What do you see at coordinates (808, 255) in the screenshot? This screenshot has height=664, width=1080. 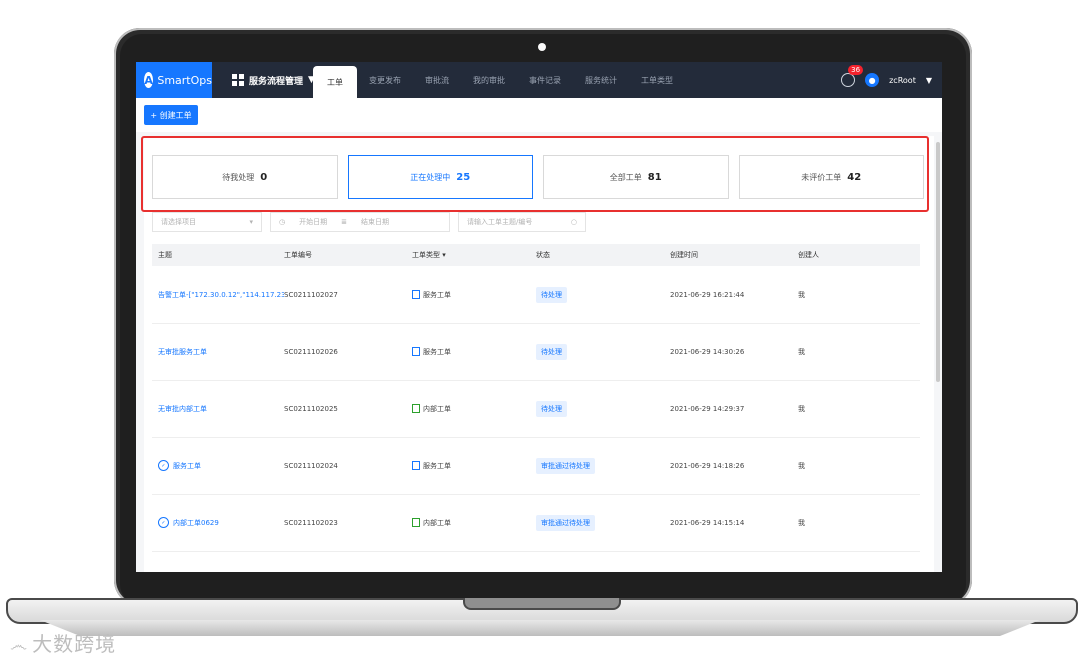 I see `header-creator: 创建人` at bounding box center [808, 255].